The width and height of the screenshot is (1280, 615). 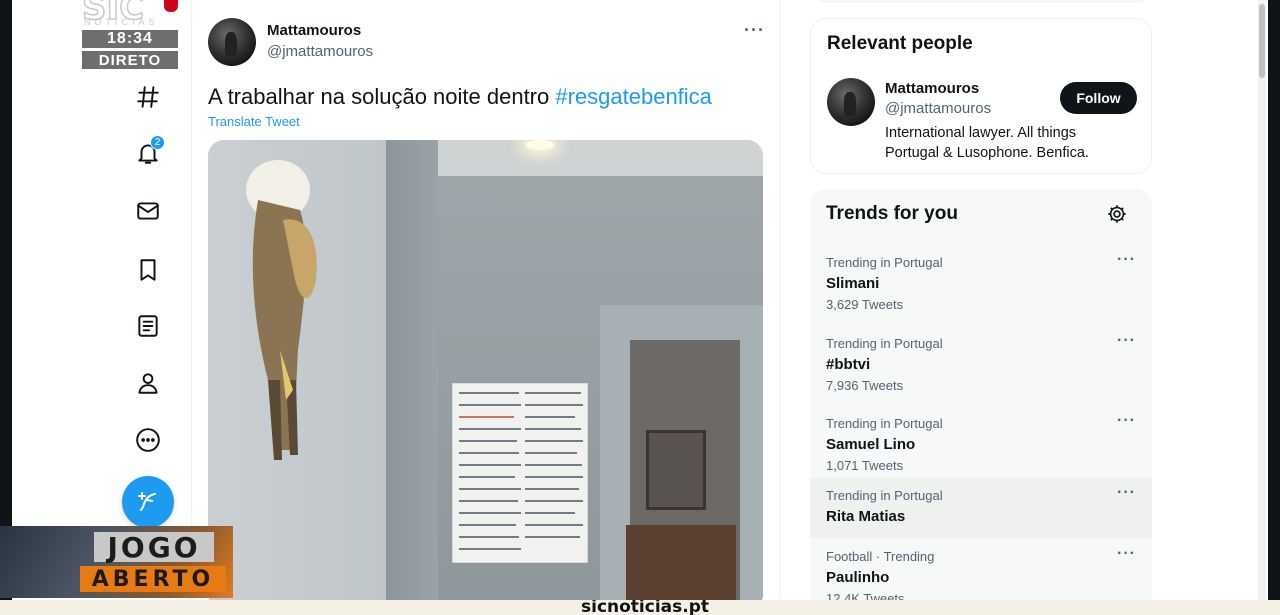 What do you see at coordinates (102, 300) in the screenshot?
I see `left-nav: 2` at bounding box center [102, 300].